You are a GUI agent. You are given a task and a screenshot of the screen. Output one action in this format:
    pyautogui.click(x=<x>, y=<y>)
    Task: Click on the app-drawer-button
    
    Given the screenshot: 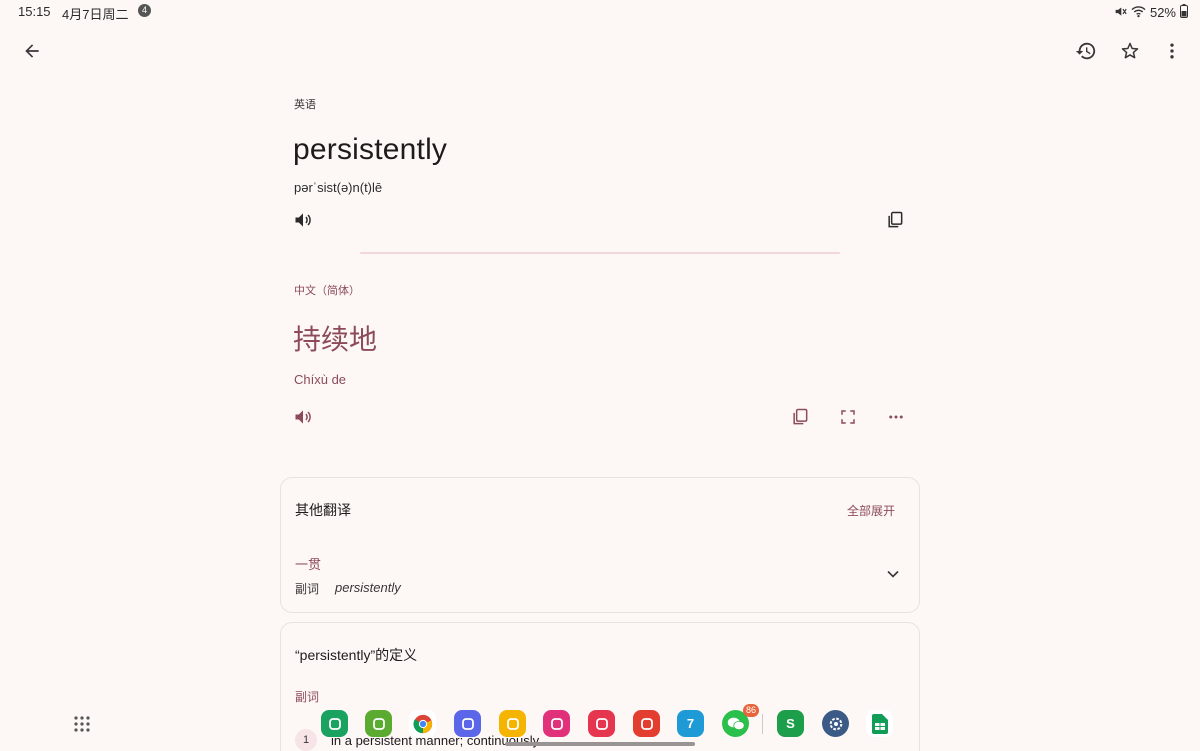 What is the action you would take?
    pyautogui.click(x=82, y=726)
    